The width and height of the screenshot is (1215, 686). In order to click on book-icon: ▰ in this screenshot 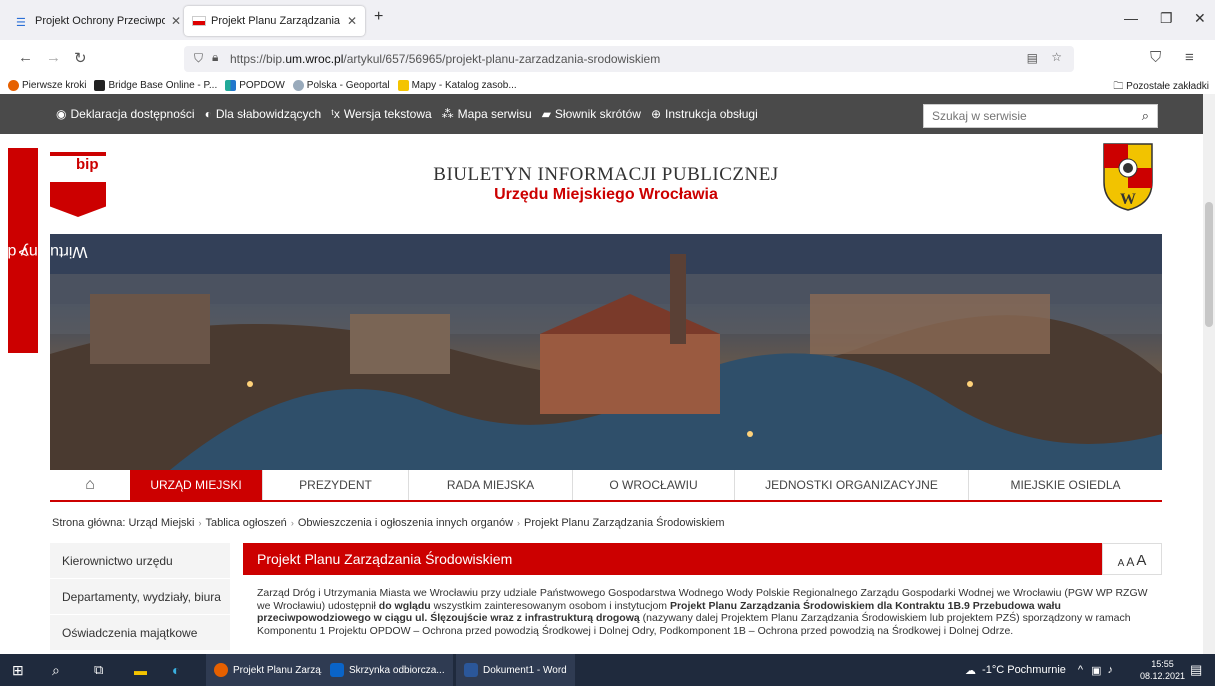, I will do `click(546, 114)`.